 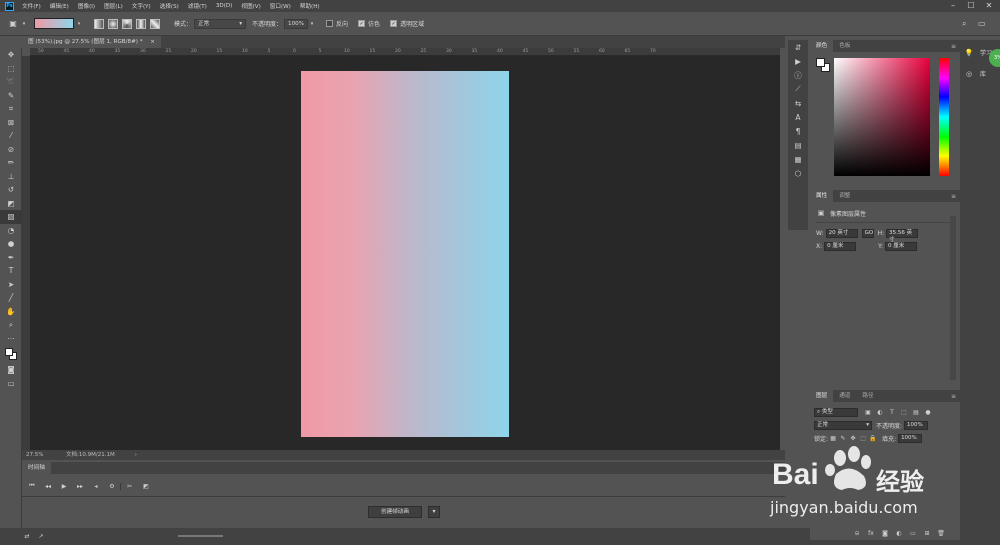 What do you see at coordinates (11, 190) in the screenshot?
I see `history-brush-tool-icon: ↺` at bounding box center [11, 190].